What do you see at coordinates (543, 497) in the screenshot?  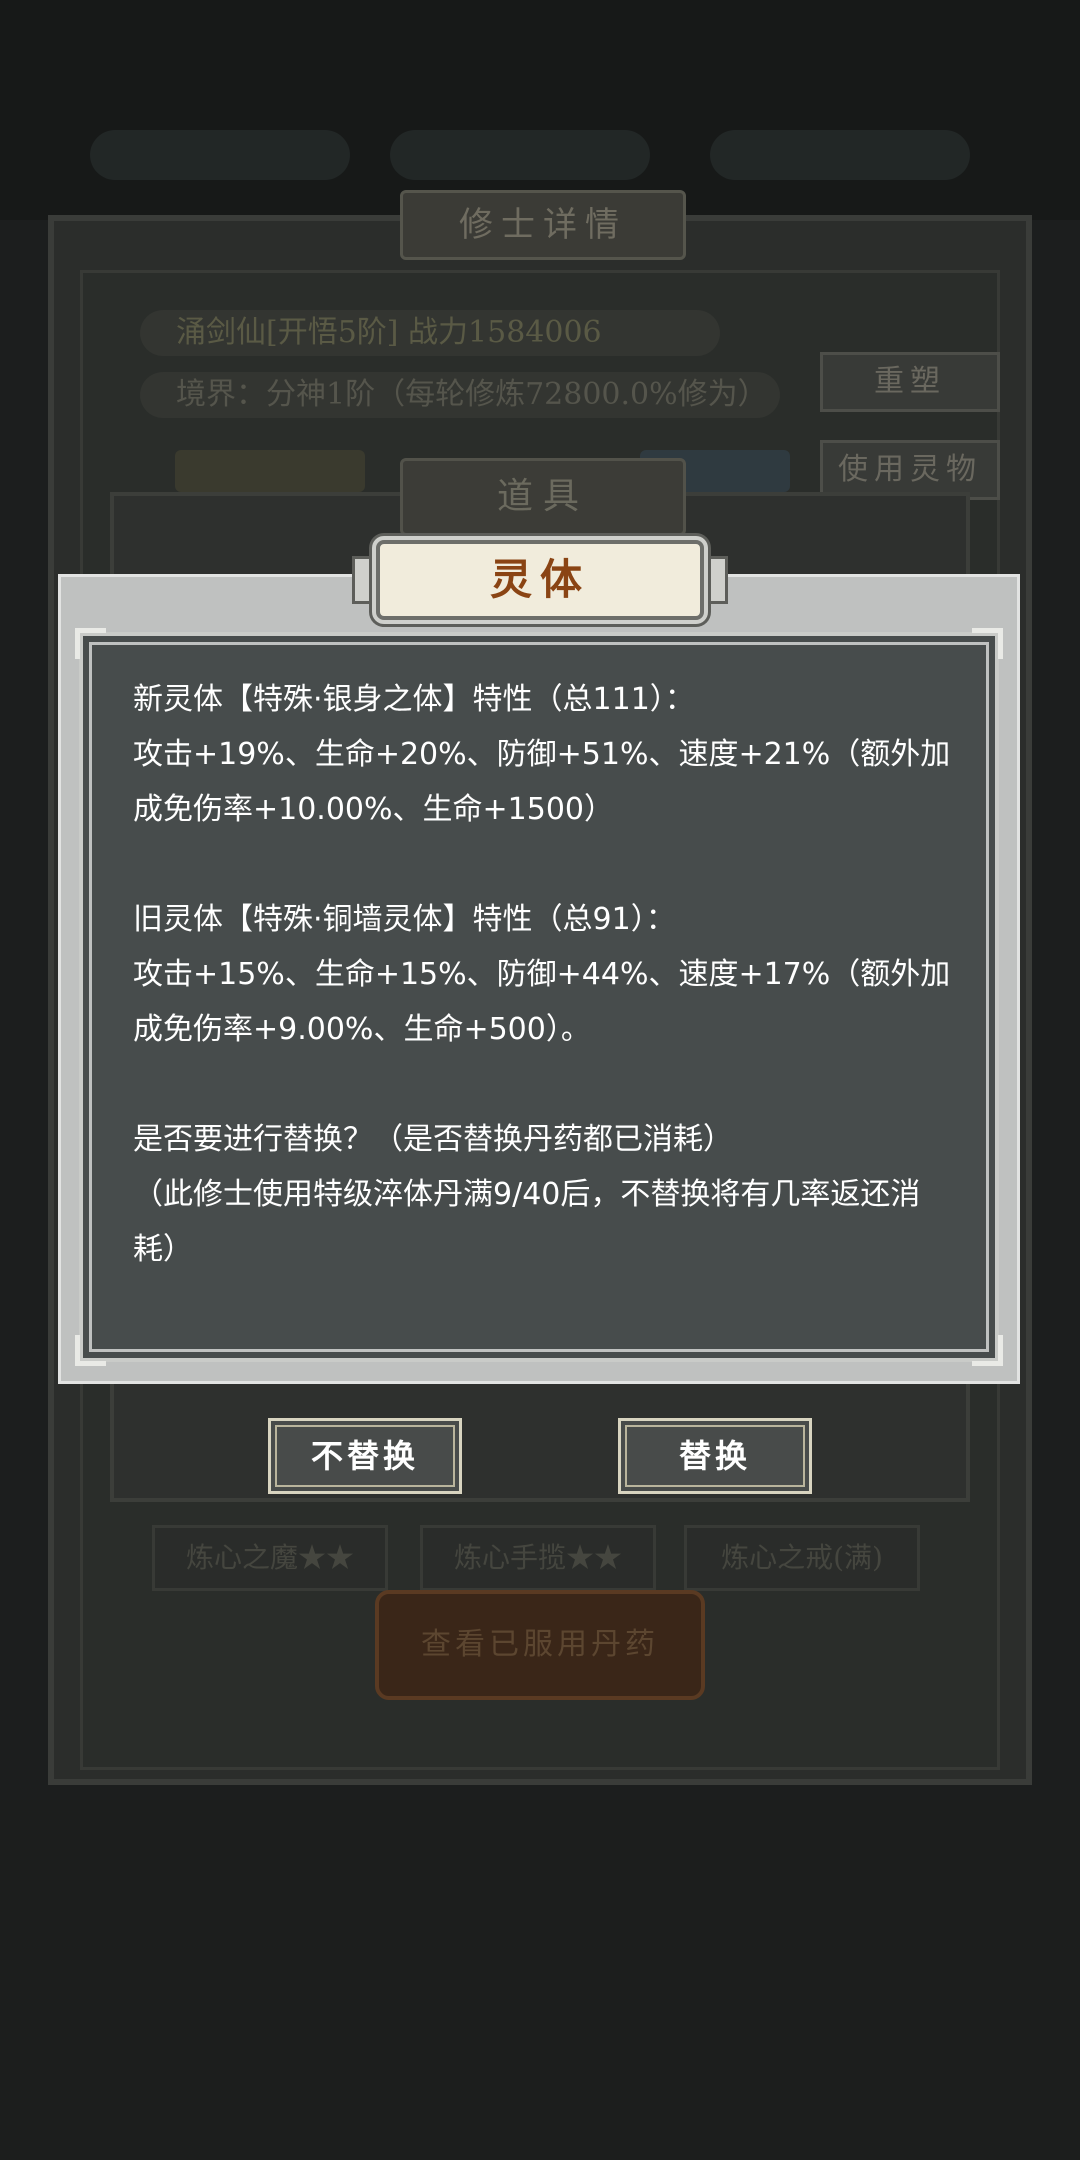 I see `background-items-title: 道具` at bounding box center [543, 497].